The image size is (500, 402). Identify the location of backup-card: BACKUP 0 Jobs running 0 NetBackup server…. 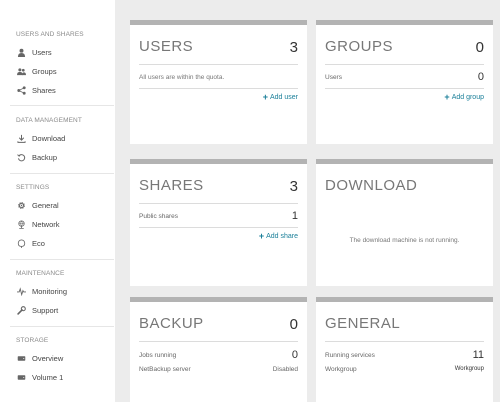
(218, 349).